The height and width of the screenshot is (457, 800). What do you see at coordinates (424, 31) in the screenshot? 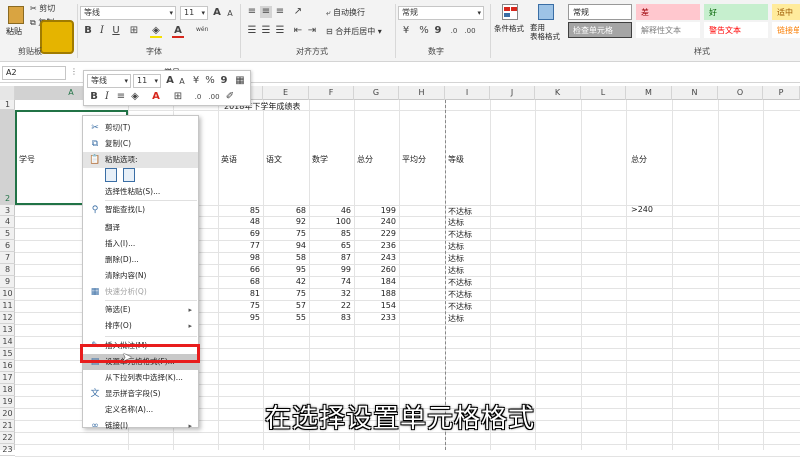
I see `percent-button: %` at bounding box center [424, 31].